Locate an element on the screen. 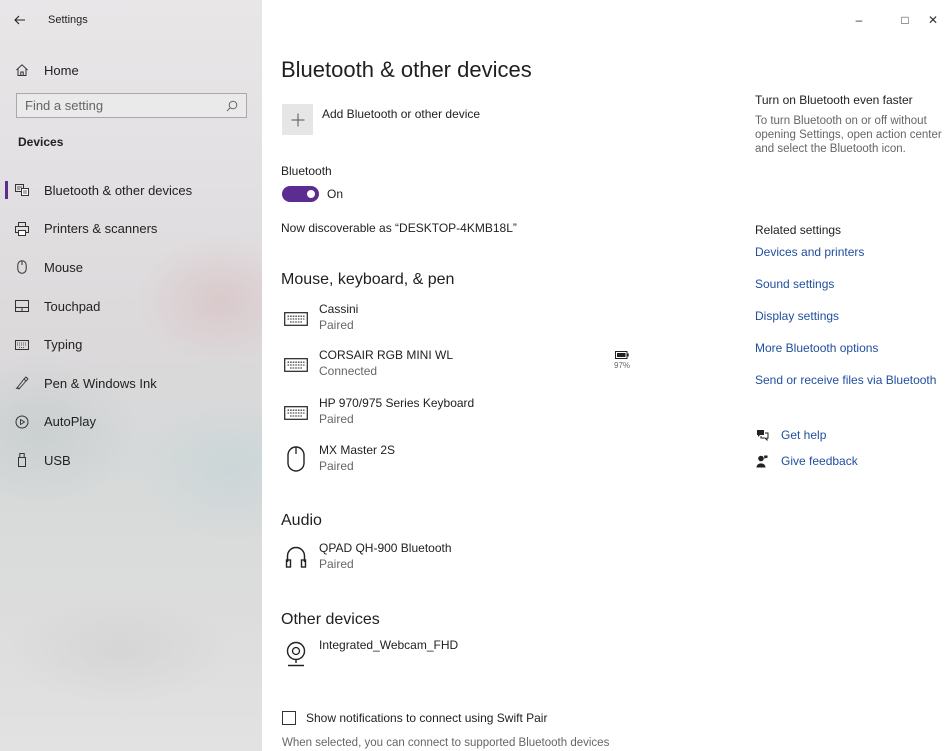 This screenshot has width=950, height=751. sidebar-item-usb: USB is located at coordinates (131, 460).